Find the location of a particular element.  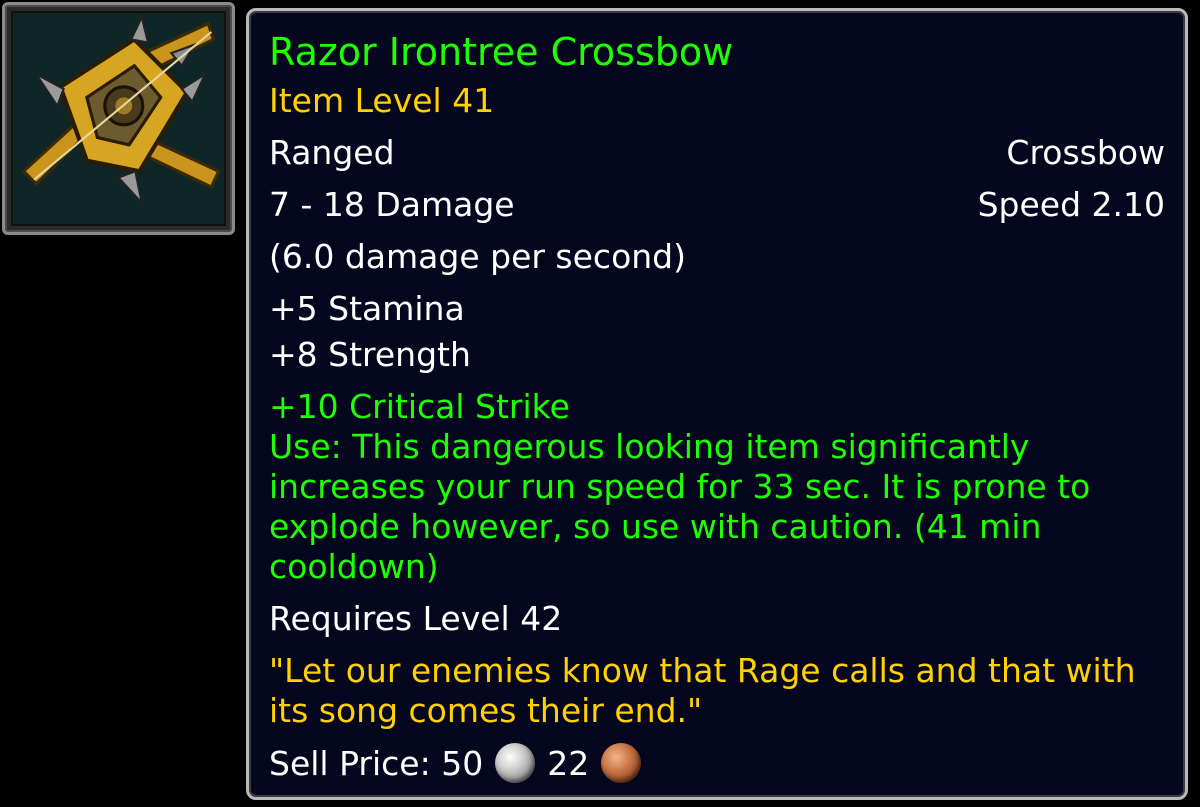

level-requirement: Requires Level 42 is located at coordinates (416, 618).